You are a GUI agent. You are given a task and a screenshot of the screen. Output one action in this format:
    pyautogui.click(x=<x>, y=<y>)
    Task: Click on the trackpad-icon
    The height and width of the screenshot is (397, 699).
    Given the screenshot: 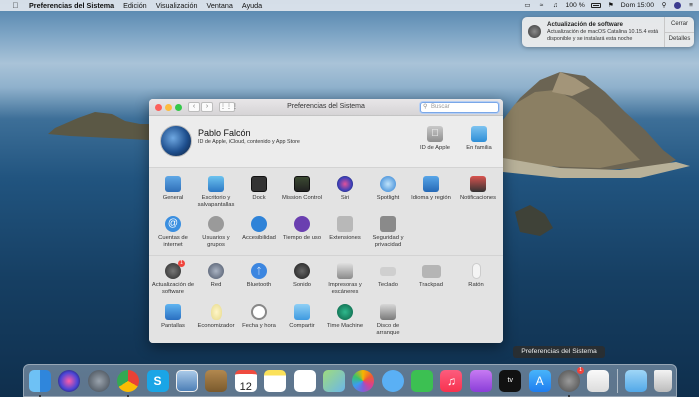 What is the action you would take?
    pyautogui.click(x=431, y=271)
    